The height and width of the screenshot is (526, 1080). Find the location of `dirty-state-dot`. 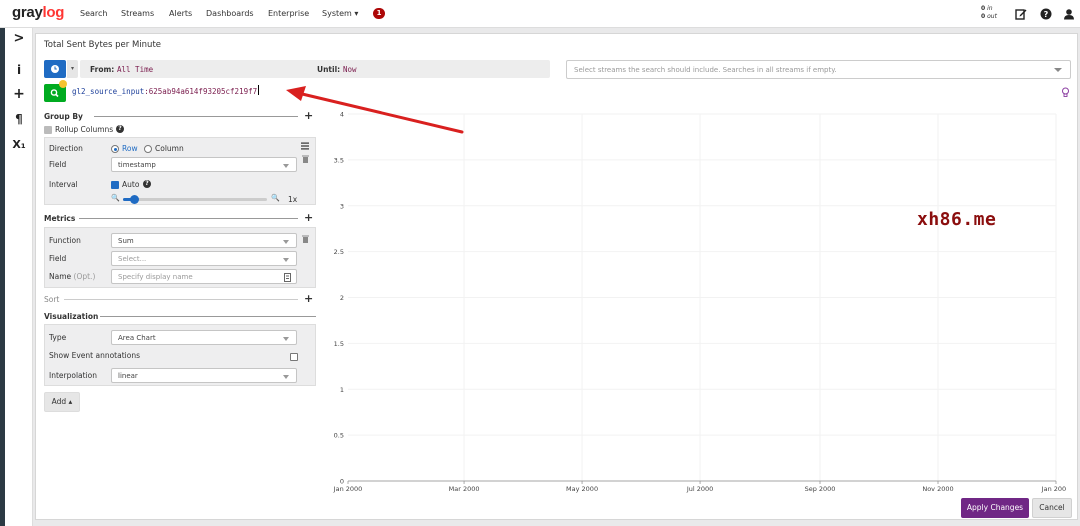

dirty-state-dot is located at coordinates (63, 84).